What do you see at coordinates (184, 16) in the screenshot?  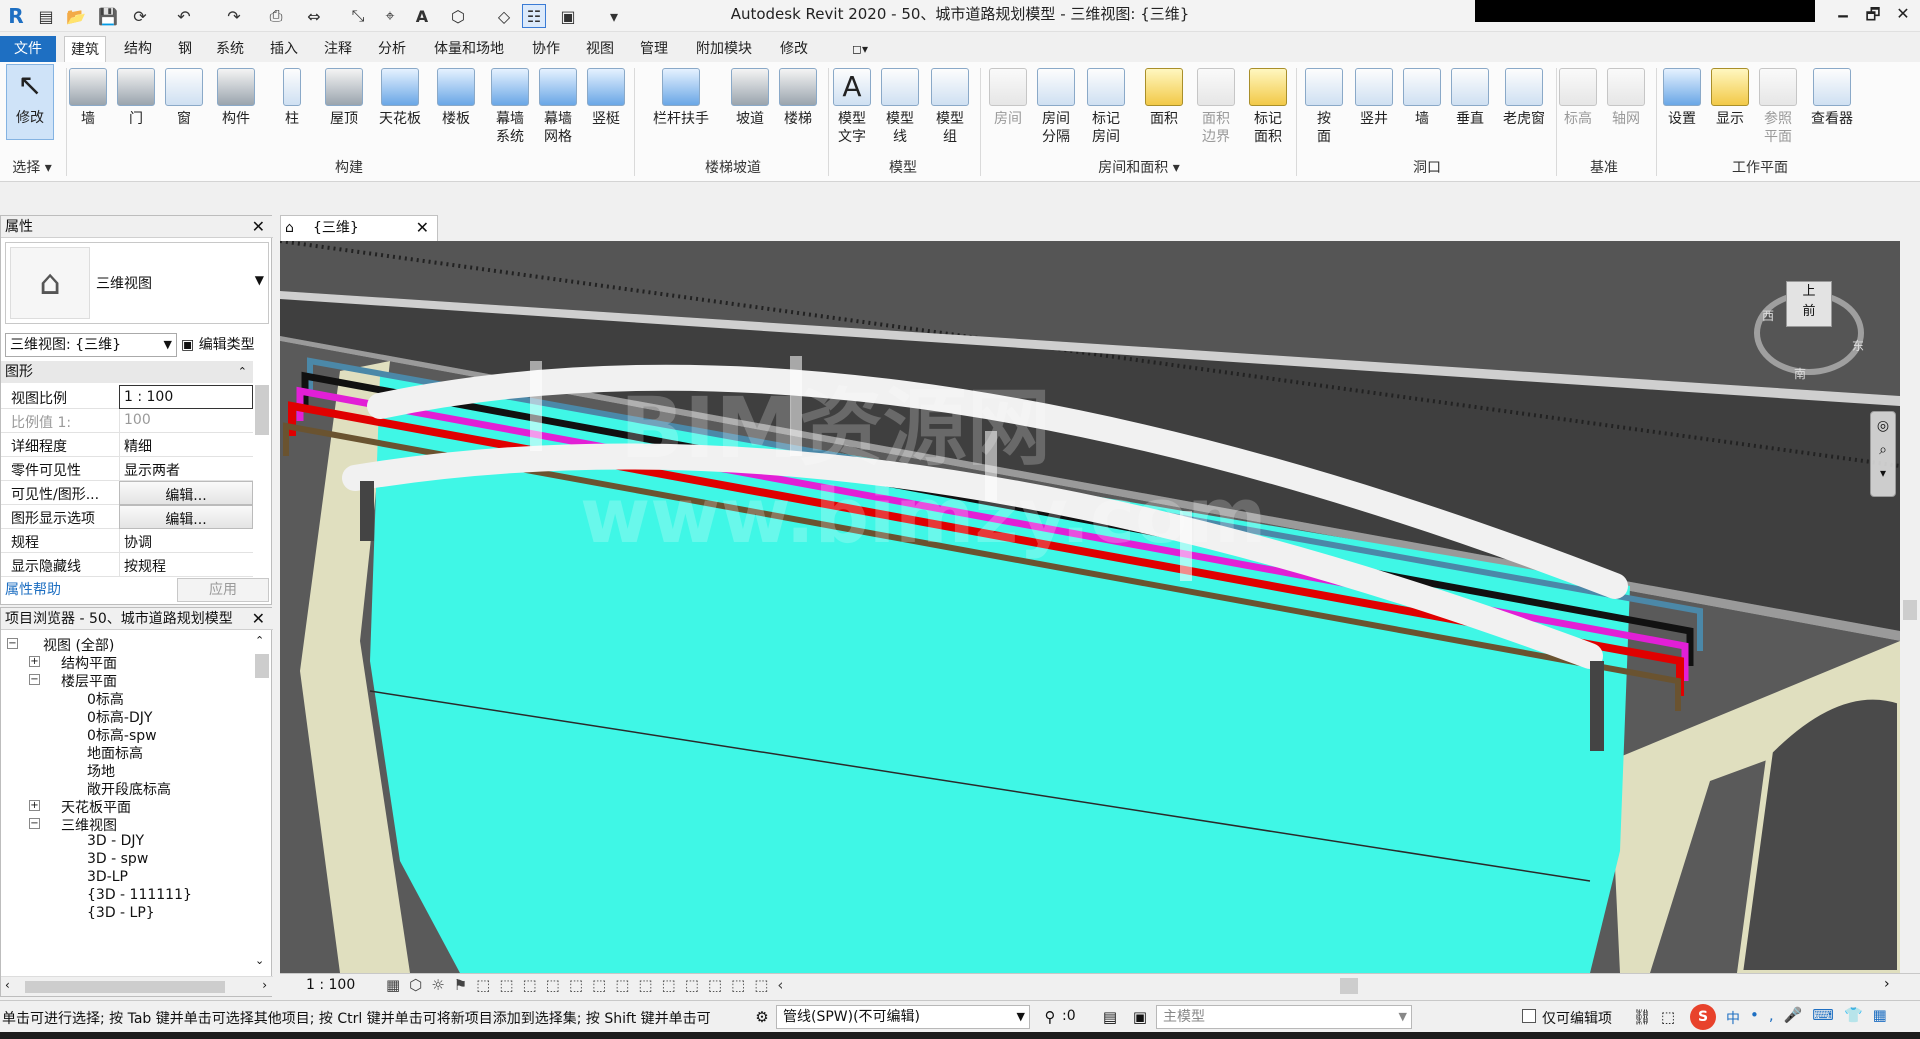 I see `undo-icon: ↶` at bounding box center [184, 16].